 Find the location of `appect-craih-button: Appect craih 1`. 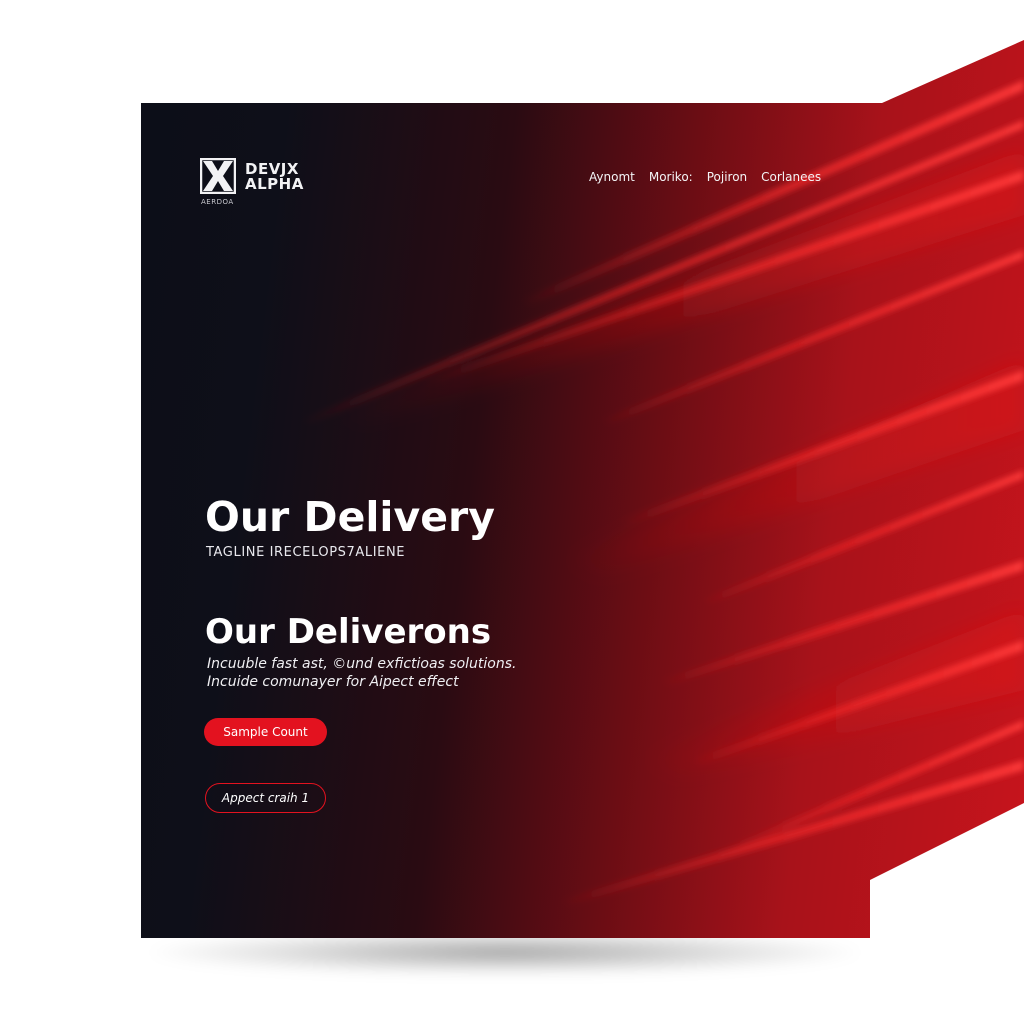

appect-craih-button: Appect craih 1 is located at coordinates (265, 798).